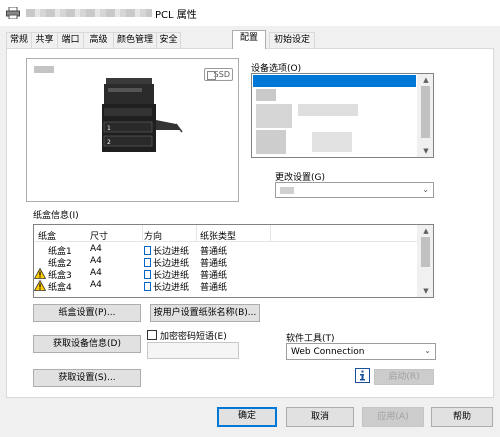  I want to click on tray-direction: 长边进纸, so click(171, 288).